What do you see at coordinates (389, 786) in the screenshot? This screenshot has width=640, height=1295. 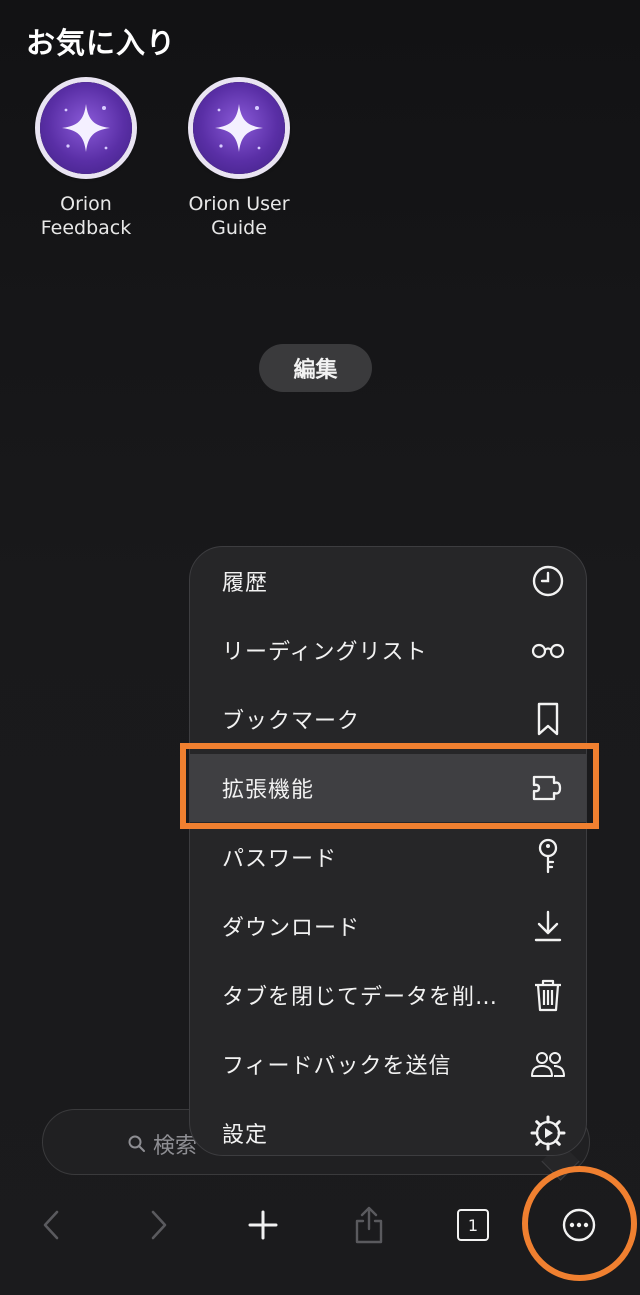 I see `highlight-annotation-box` at bounding box center [389, 786].